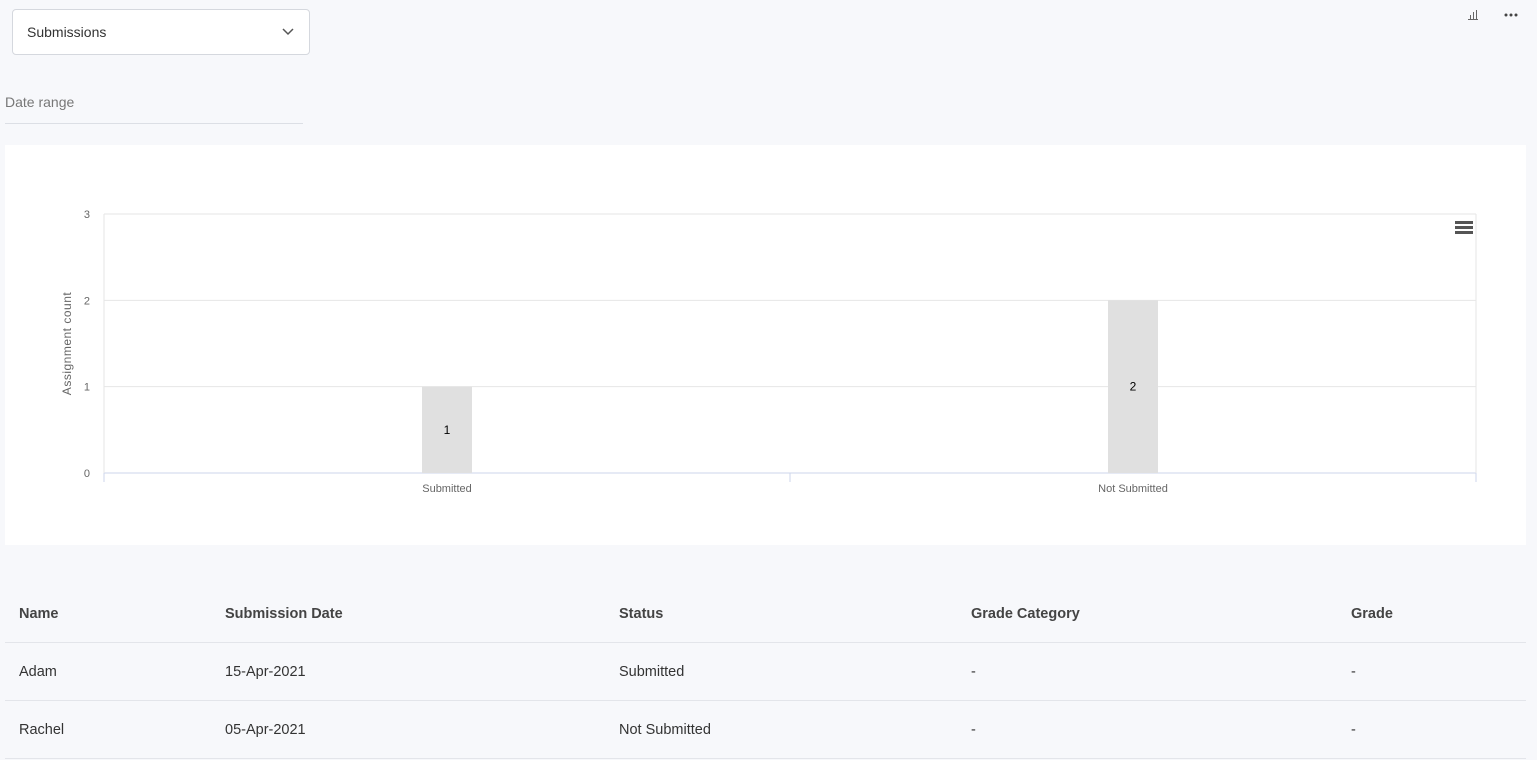 The height and width of the screenshot is (760, 1537). Describe the element at coordinates (288, 32) in the screenshot. I see `chevron-down-icon` at that location.